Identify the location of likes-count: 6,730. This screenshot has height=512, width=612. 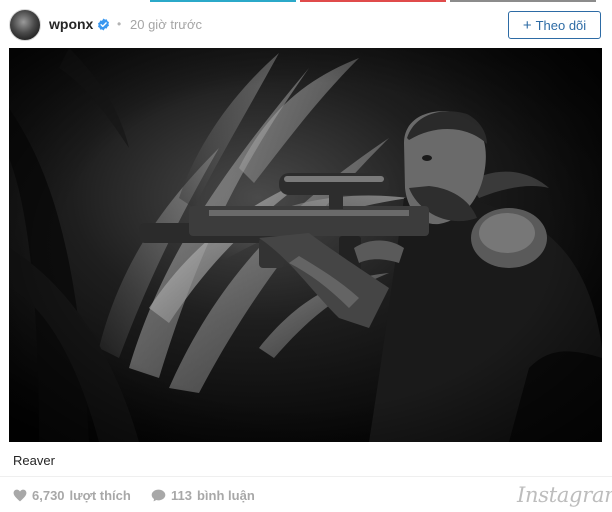
(48, 495).